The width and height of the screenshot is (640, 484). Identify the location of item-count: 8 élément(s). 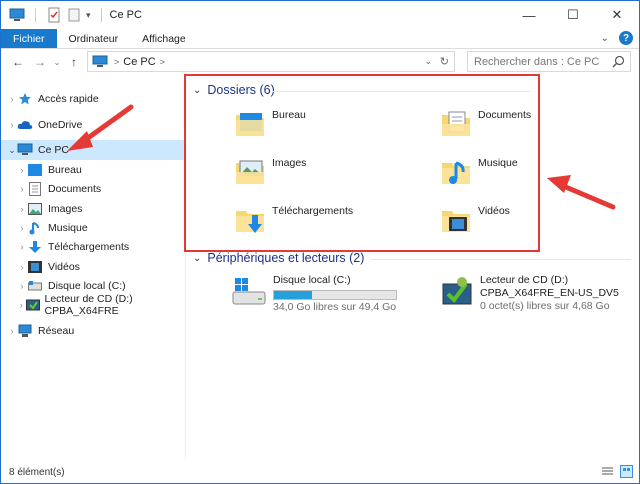
(37, 472).